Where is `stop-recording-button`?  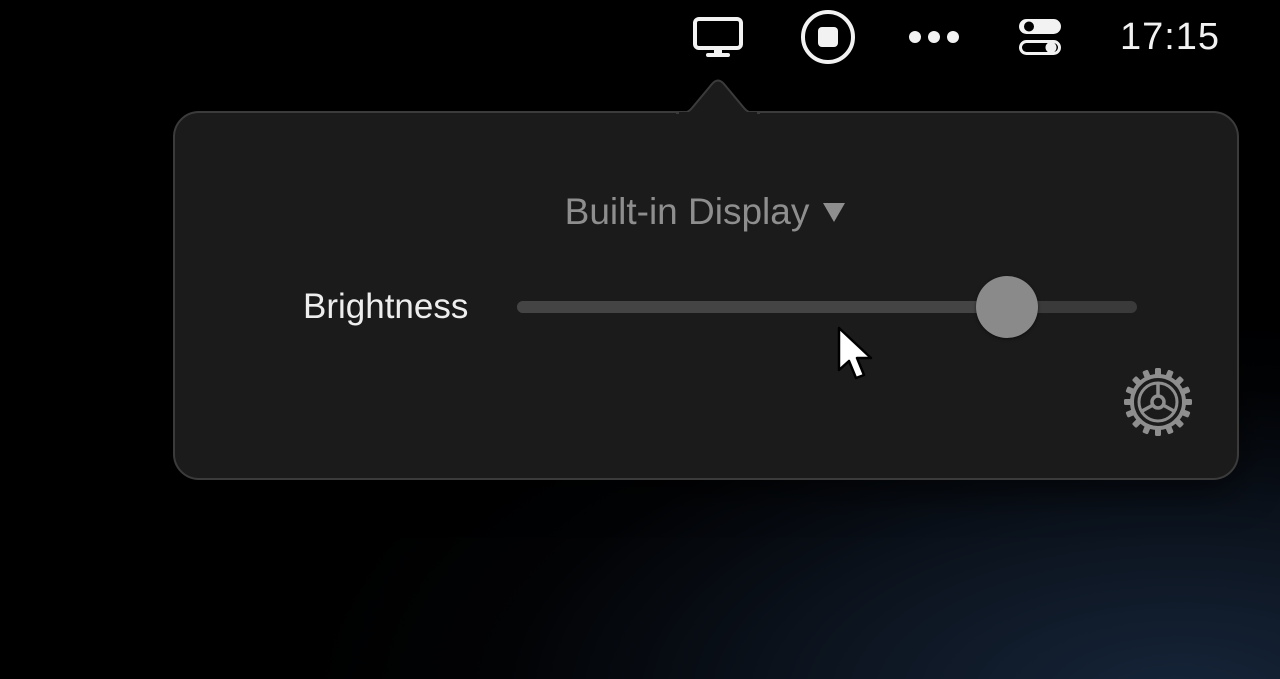
stop-recording-button is located at coordinates (828, 37).